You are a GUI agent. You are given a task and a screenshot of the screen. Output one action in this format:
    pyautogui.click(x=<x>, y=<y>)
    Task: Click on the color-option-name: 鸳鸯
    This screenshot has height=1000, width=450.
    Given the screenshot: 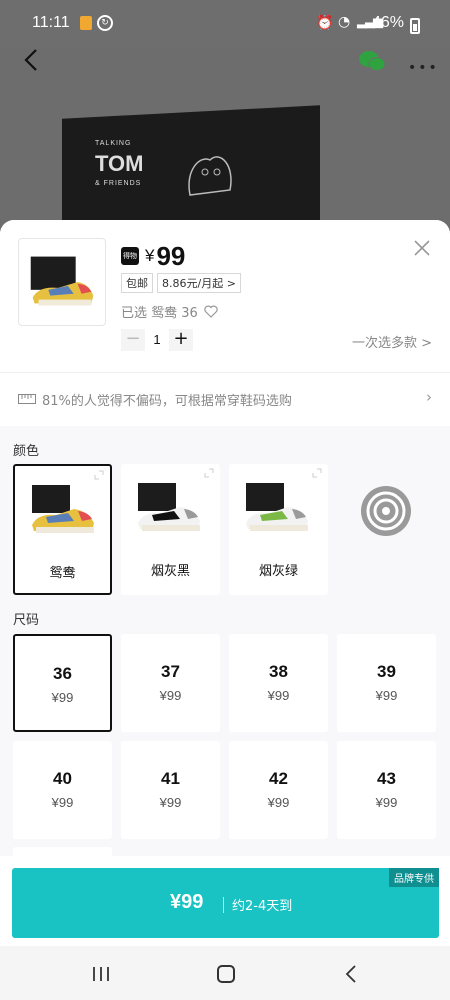 What is the action you would take?
    pyautogui.click(x=62, y=573)
    